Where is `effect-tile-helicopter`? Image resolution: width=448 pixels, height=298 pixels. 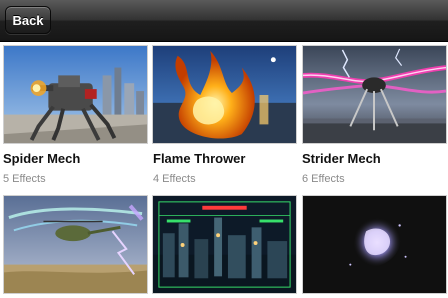 effect-tile-helicopter is located at coordinates (75, 245).